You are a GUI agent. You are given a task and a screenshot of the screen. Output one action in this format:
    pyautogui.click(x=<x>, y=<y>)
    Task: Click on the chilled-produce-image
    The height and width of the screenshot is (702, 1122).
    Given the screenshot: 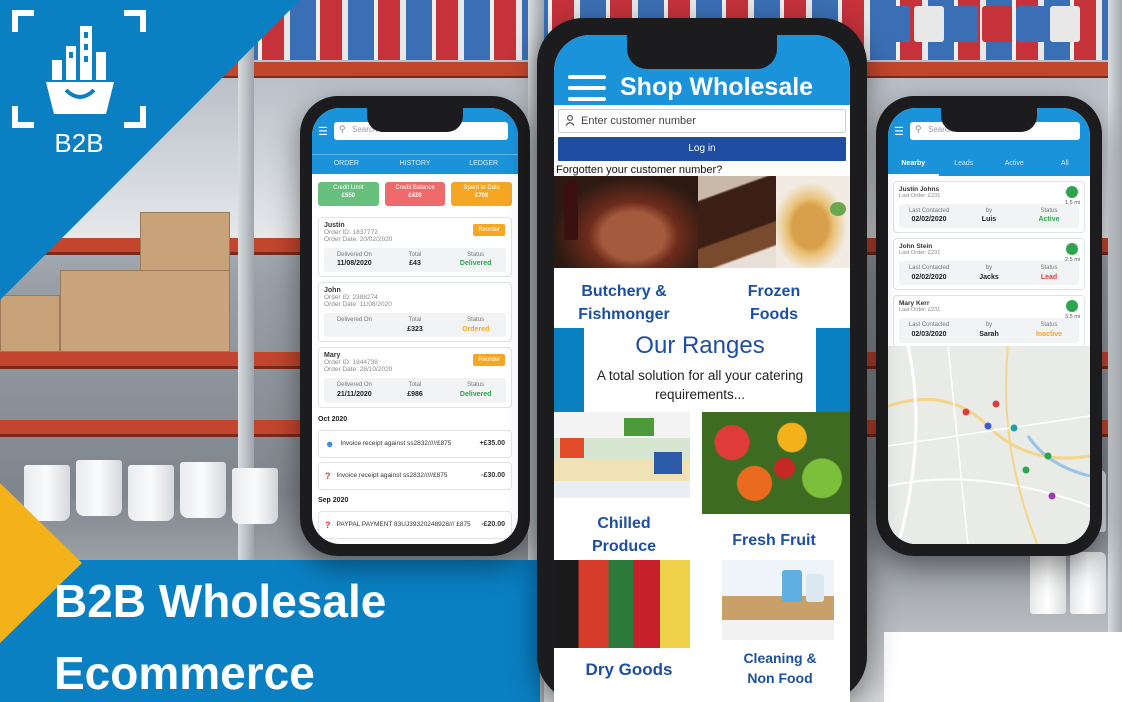 What is the action you would take?
    pyautogui.click(x=622, y=455)
    